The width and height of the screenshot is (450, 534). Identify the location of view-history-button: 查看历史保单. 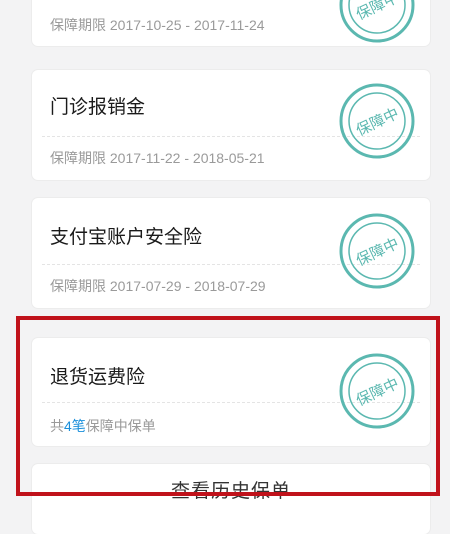
(231, 499).